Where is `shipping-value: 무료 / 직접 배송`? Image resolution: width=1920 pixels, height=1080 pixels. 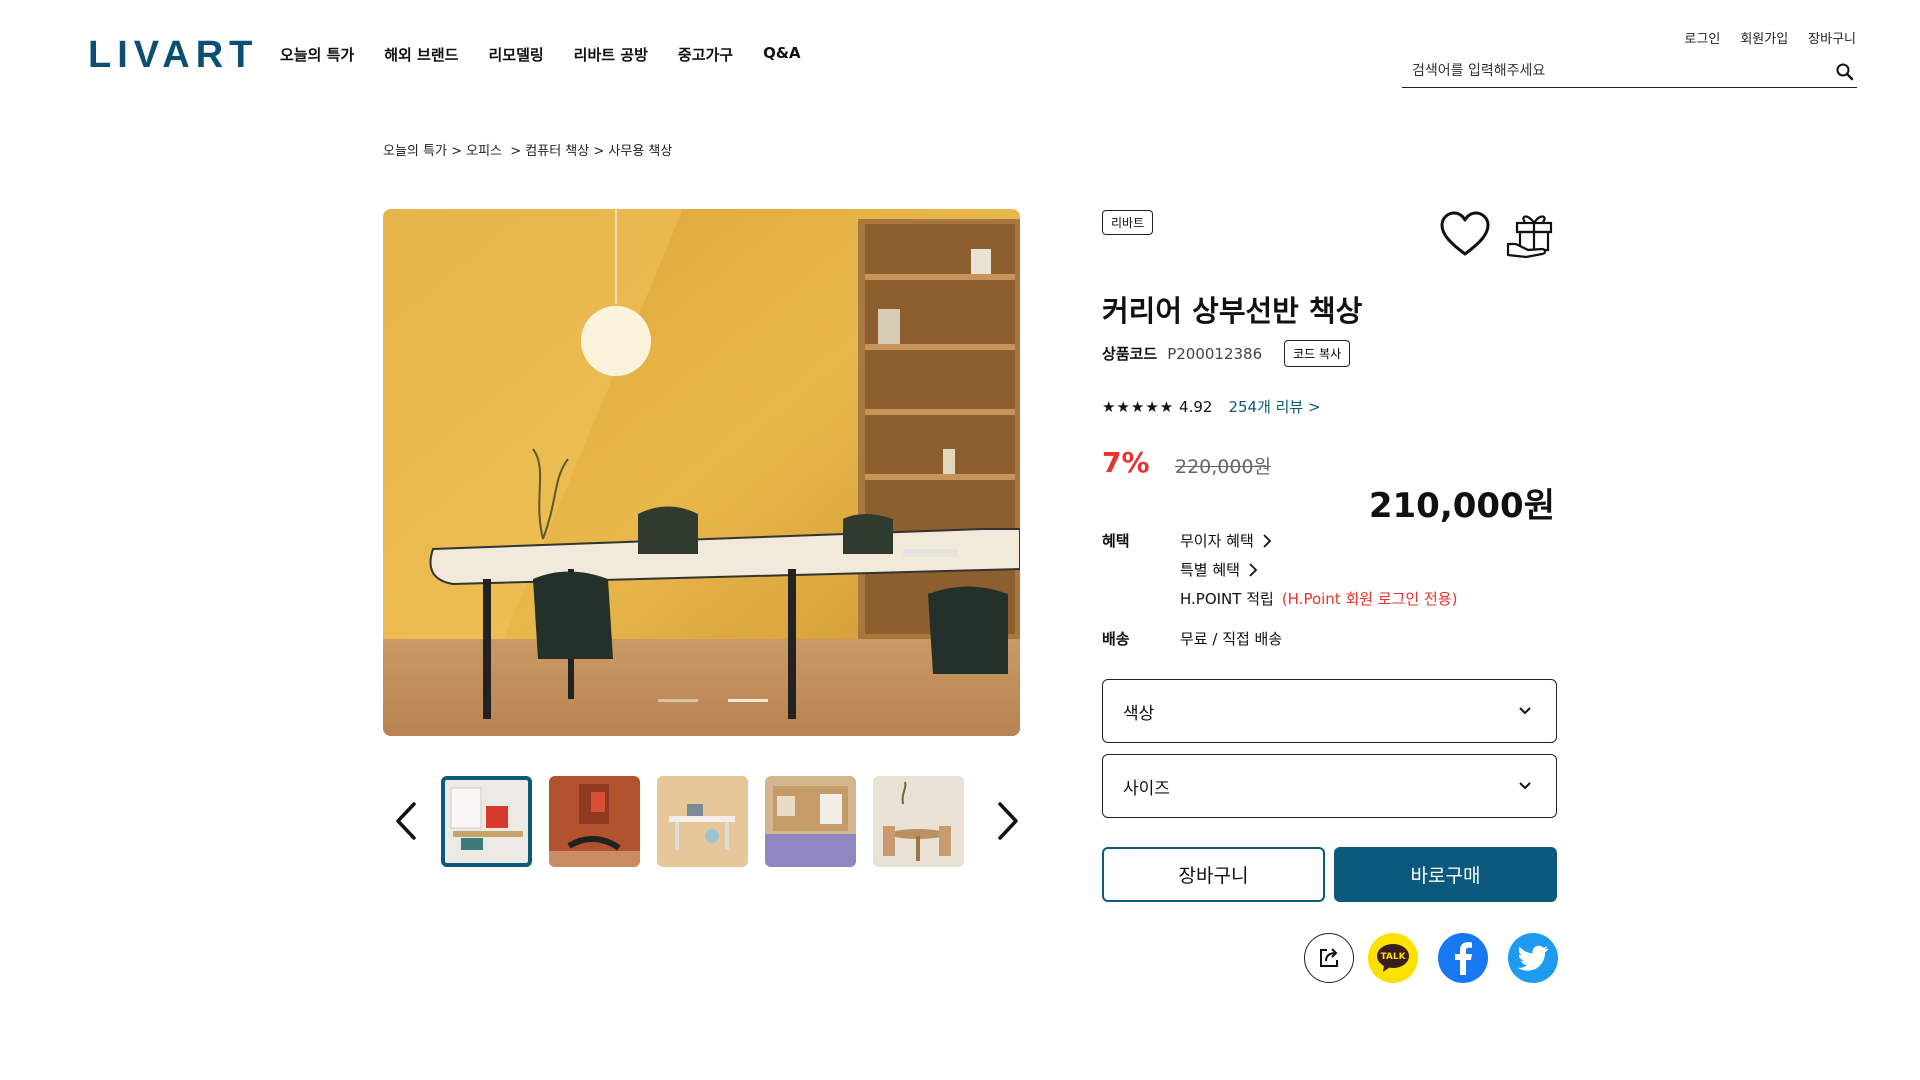 shipping-value: 무료 / 직접 배송 is located at coordinates (1231, 639).